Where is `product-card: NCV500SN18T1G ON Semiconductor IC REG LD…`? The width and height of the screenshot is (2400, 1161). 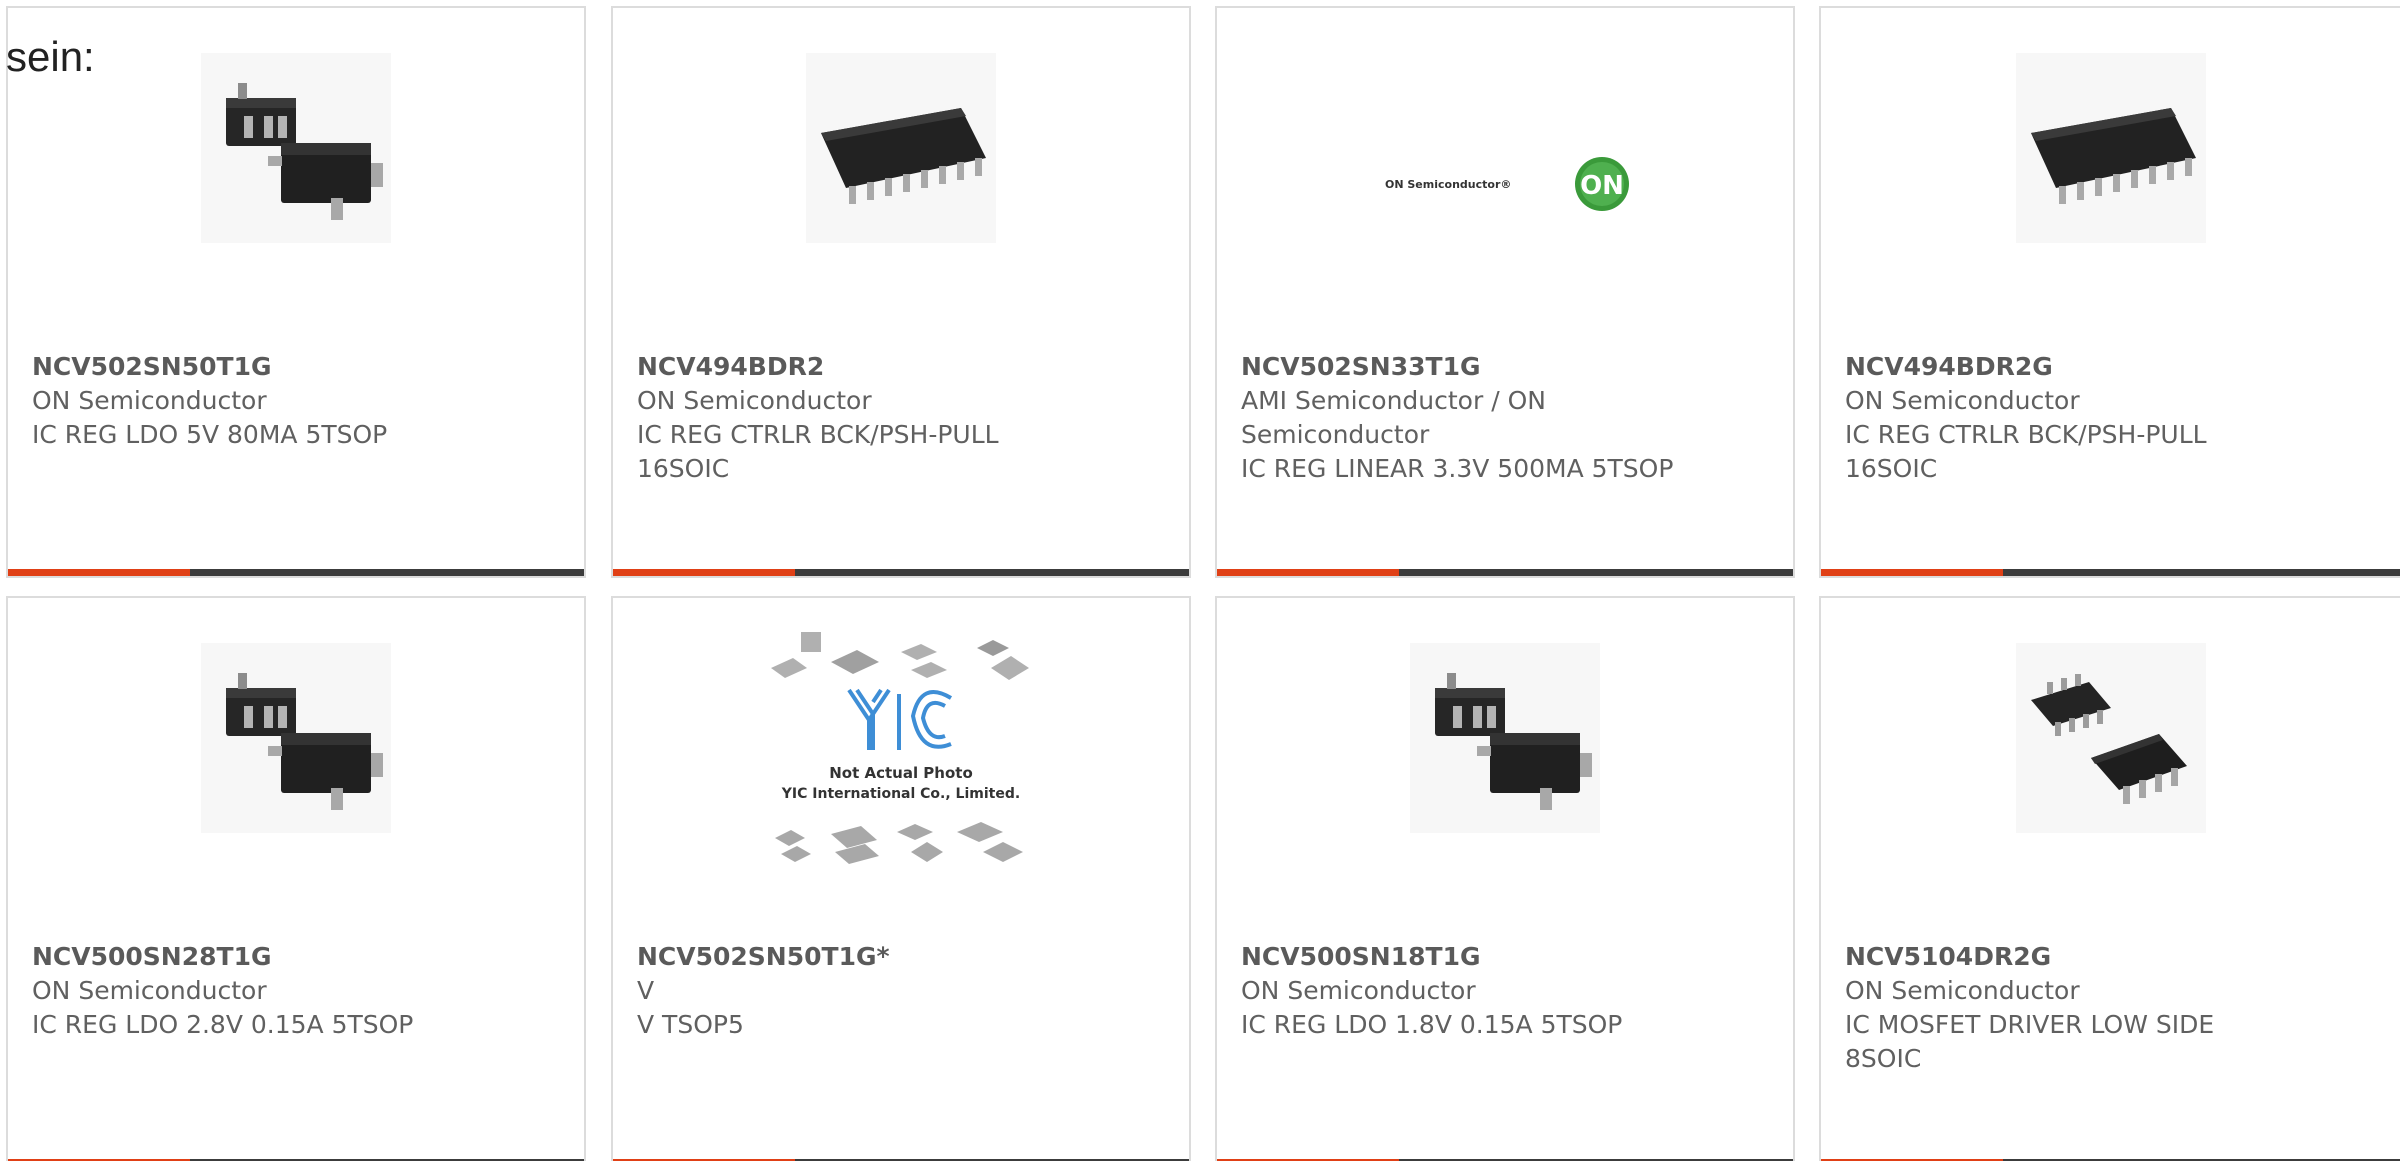
product-card: NCV500SN18T1G ON Semiconductor IC REG LD… is located at coordinates (1505, 878).